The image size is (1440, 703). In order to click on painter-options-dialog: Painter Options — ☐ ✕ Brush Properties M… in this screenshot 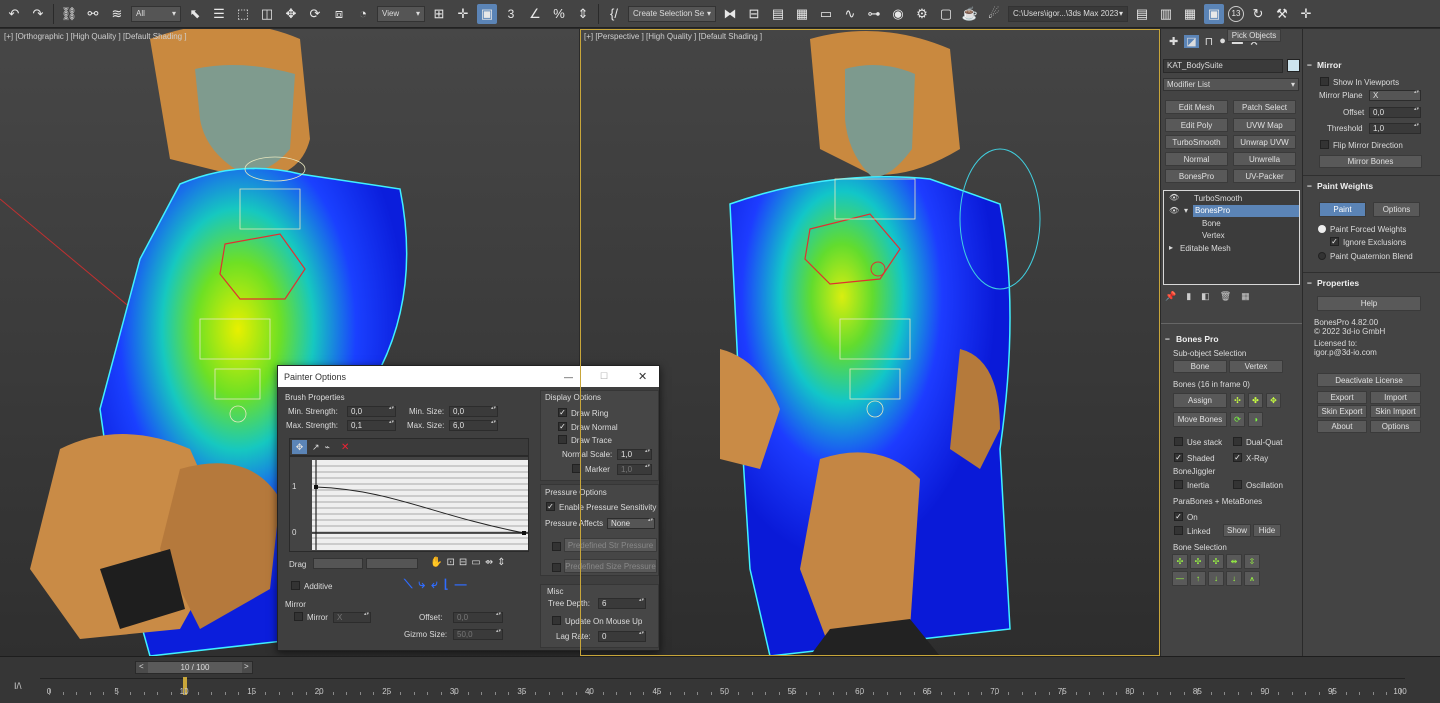, I will do `click(468, 508)`.